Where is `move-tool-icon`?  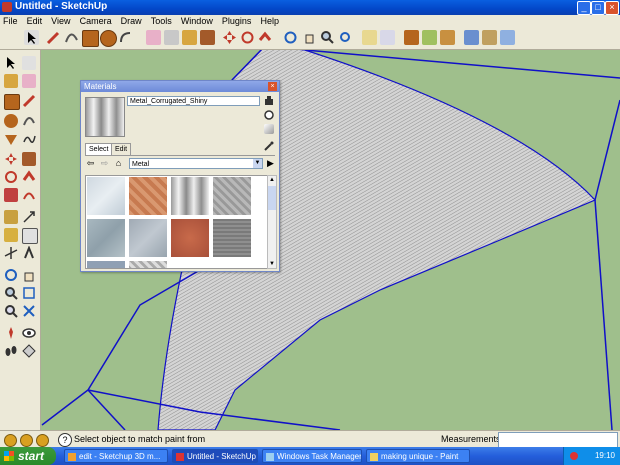
move-tool-icon is located at coordinates (229, 37).